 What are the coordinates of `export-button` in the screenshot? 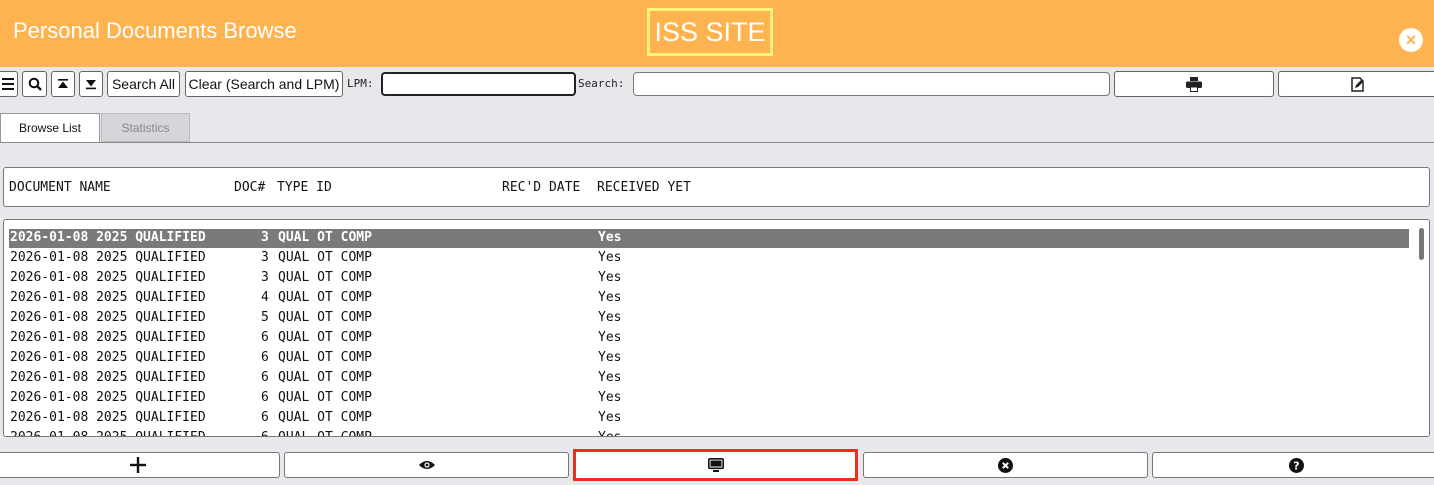 It's located at (1356, 84).